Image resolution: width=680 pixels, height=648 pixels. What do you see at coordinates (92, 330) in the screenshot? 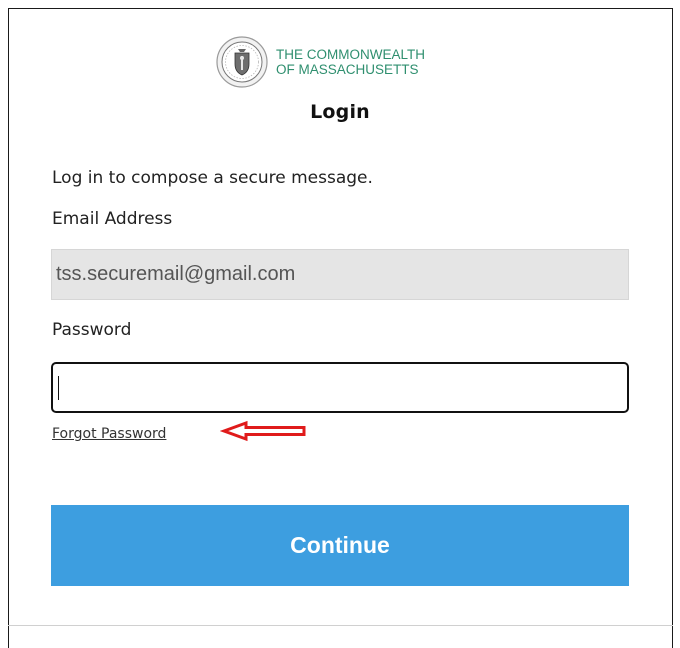
I see `password-label: Password` at bounding box center [92, 330].